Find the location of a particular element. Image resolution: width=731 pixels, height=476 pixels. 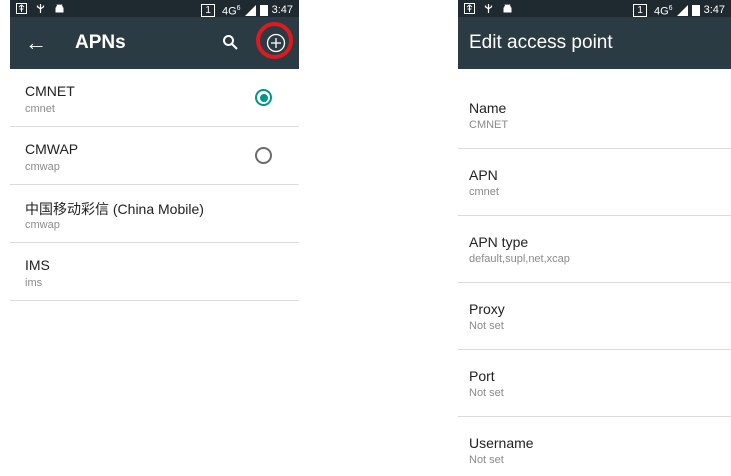

list-item: IMS ims is located at coordinates (154, 272).